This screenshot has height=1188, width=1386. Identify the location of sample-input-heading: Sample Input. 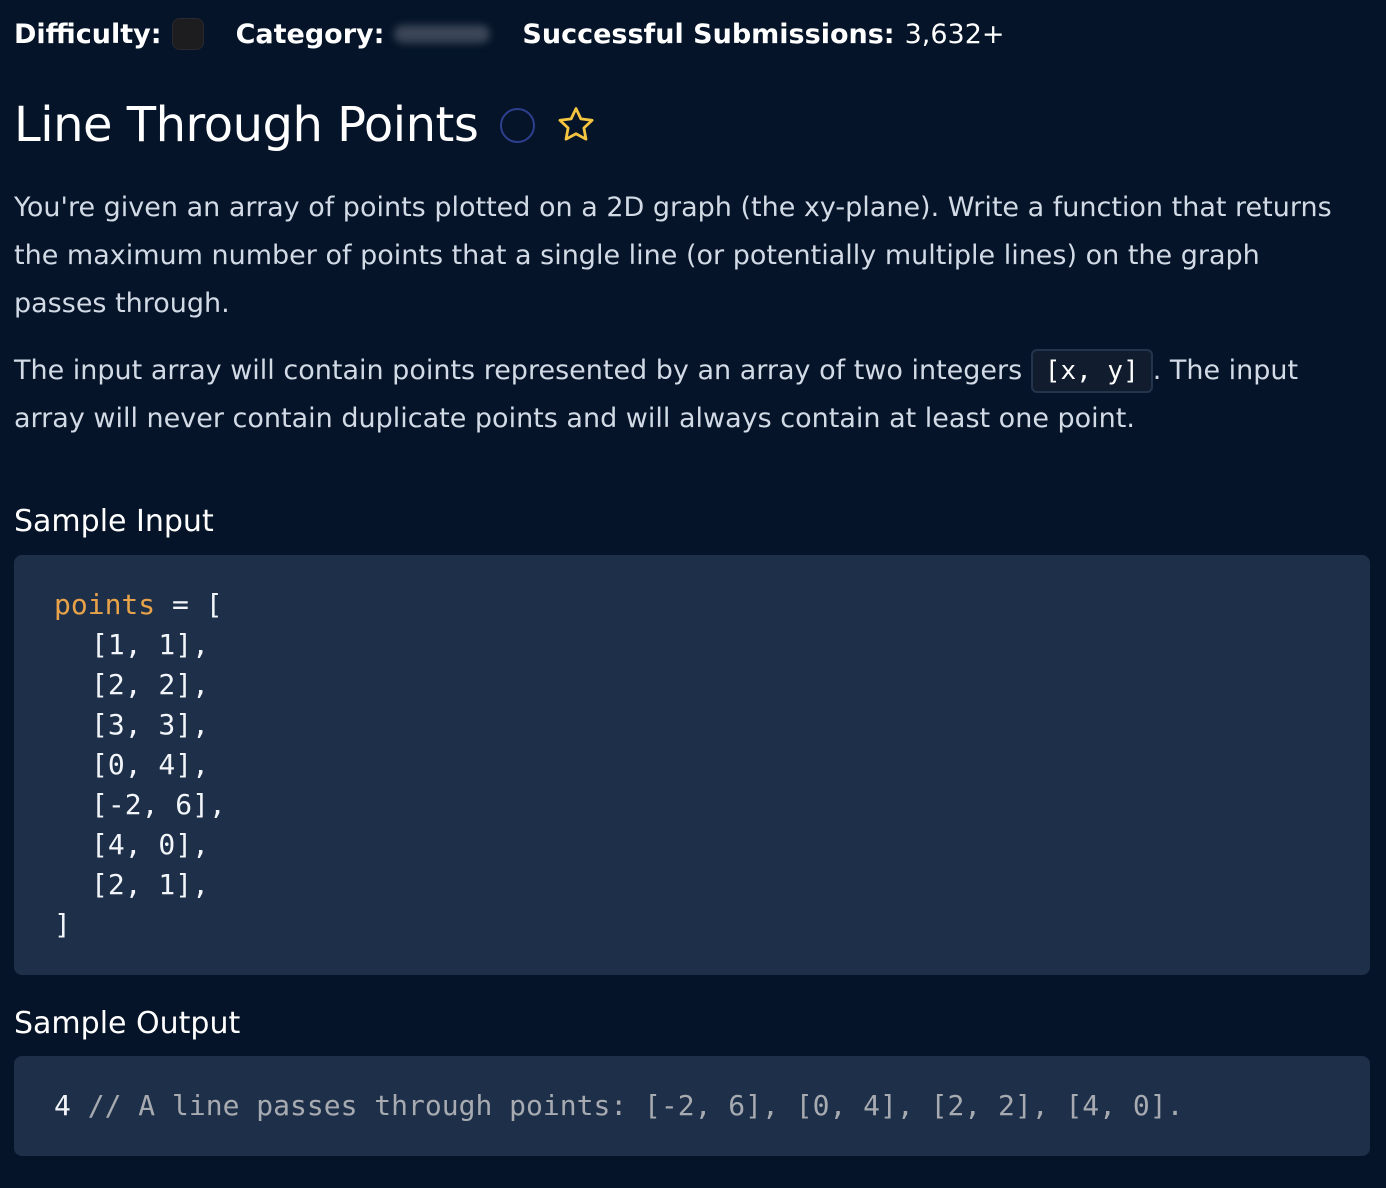
(114, 521).